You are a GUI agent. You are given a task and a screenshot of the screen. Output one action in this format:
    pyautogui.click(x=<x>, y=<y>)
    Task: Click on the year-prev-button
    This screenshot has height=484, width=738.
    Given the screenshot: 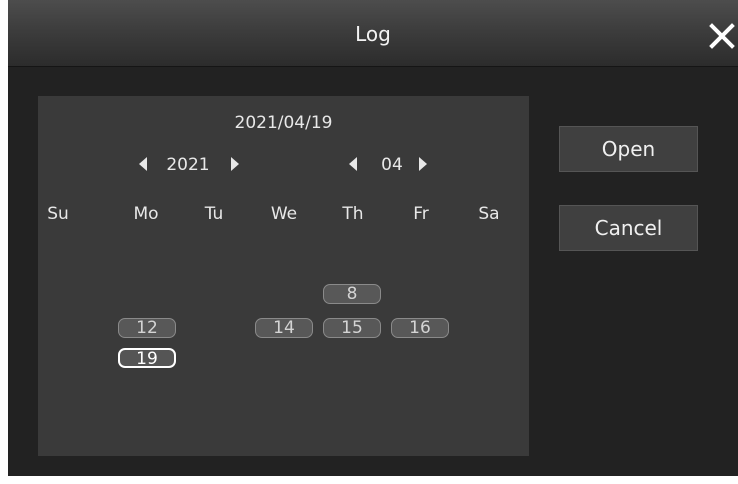 What is the action you would take?
    pyautogui.click(x=144, y=164)
    